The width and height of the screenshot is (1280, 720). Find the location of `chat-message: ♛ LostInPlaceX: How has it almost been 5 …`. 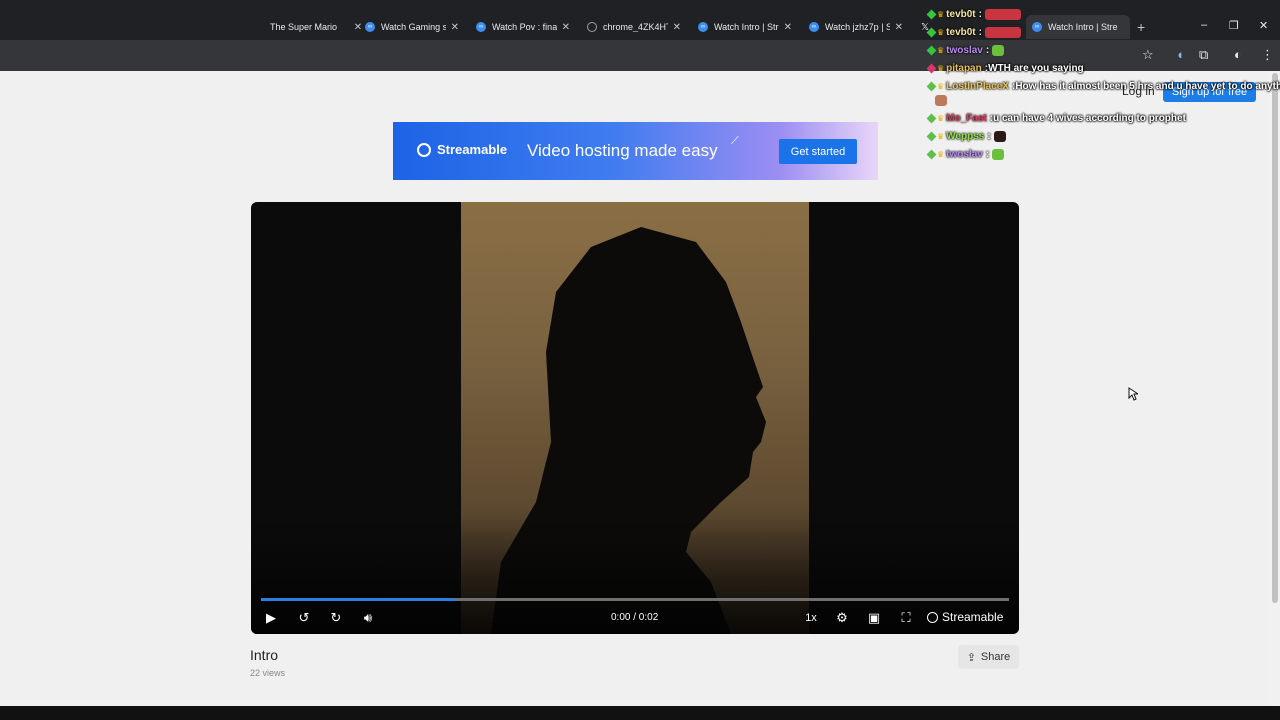

chat-message: ♛ LostInPlaceX: How has it almost been 5 … is located at coordinates (1103, 86).